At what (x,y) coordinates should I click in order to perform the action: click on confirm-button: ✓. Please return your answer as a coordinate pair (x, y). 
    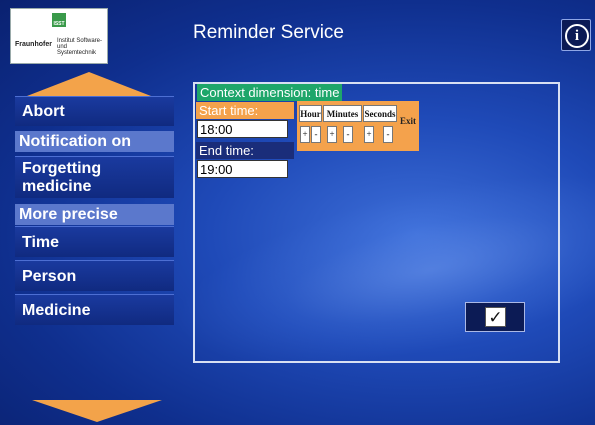
    Looking at the image, I should click on (495, 317).